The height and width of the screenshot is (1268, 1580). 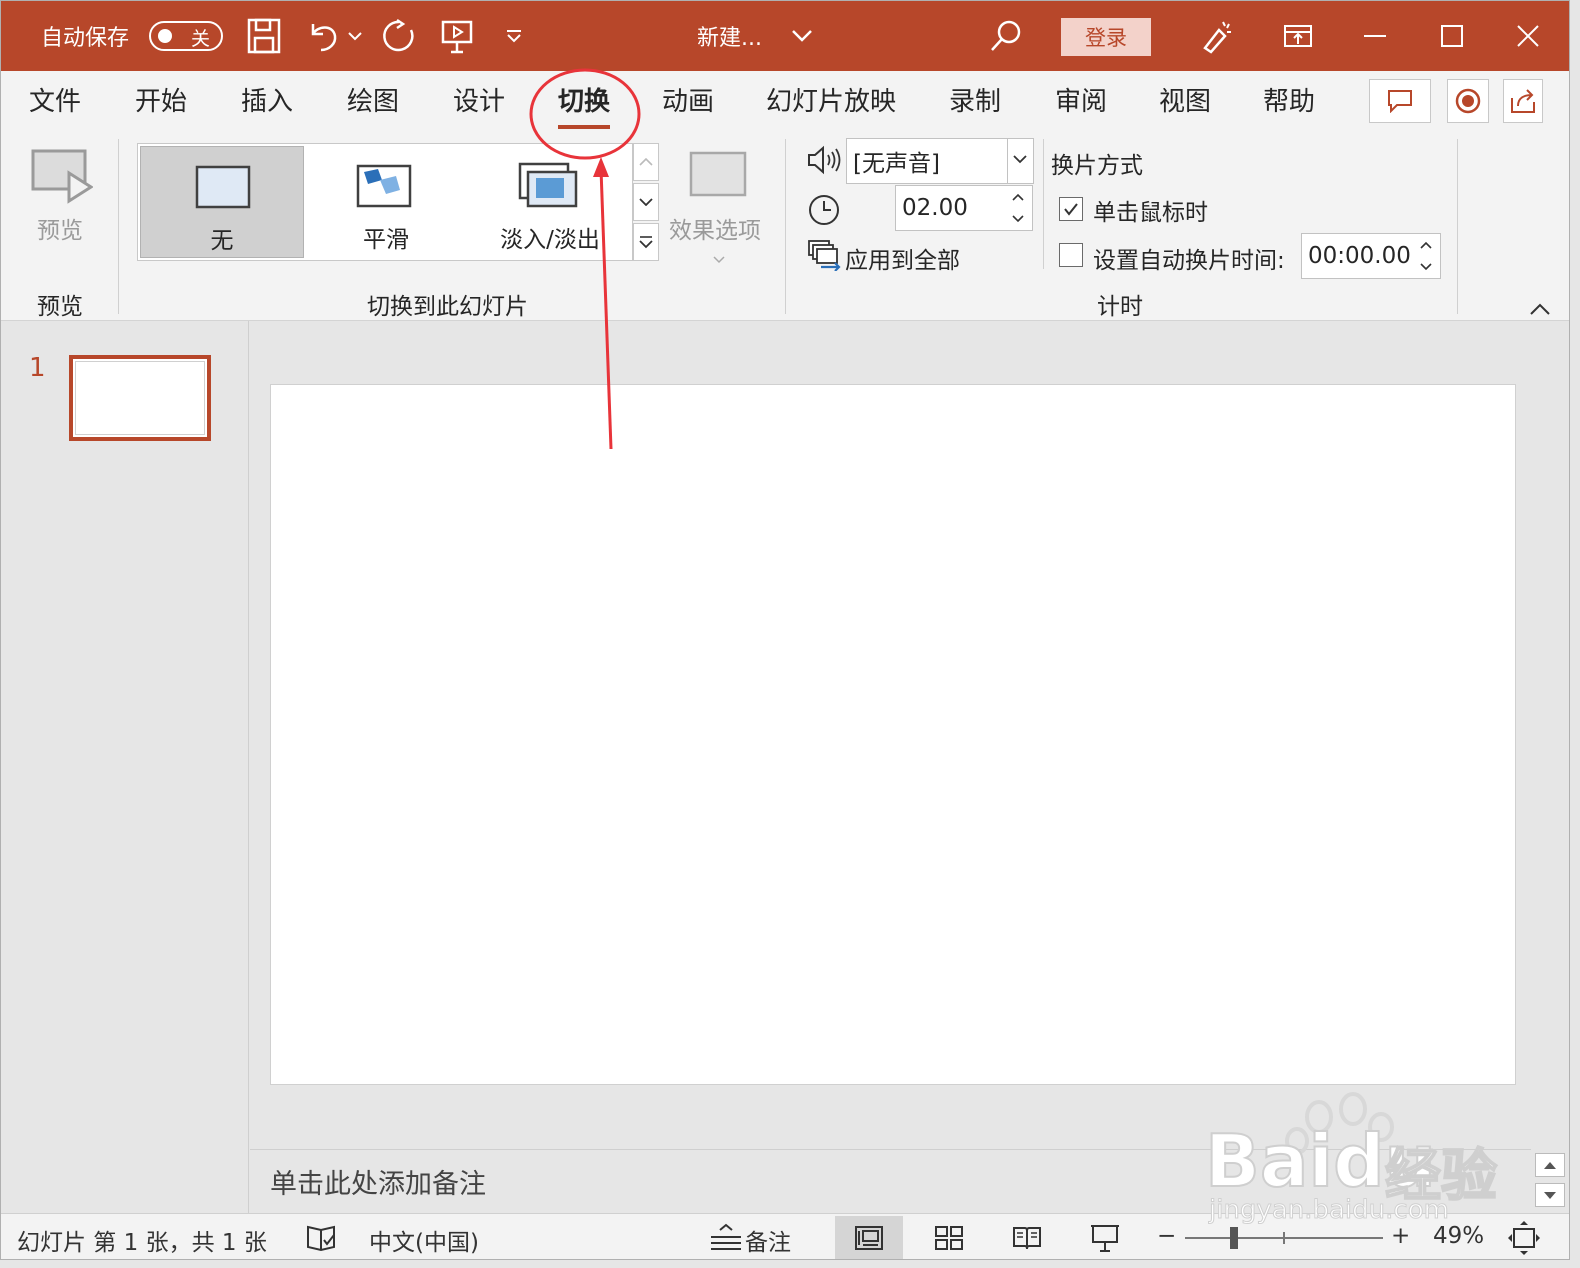 I want to click on close-icon, so click(x=1528, y=36).